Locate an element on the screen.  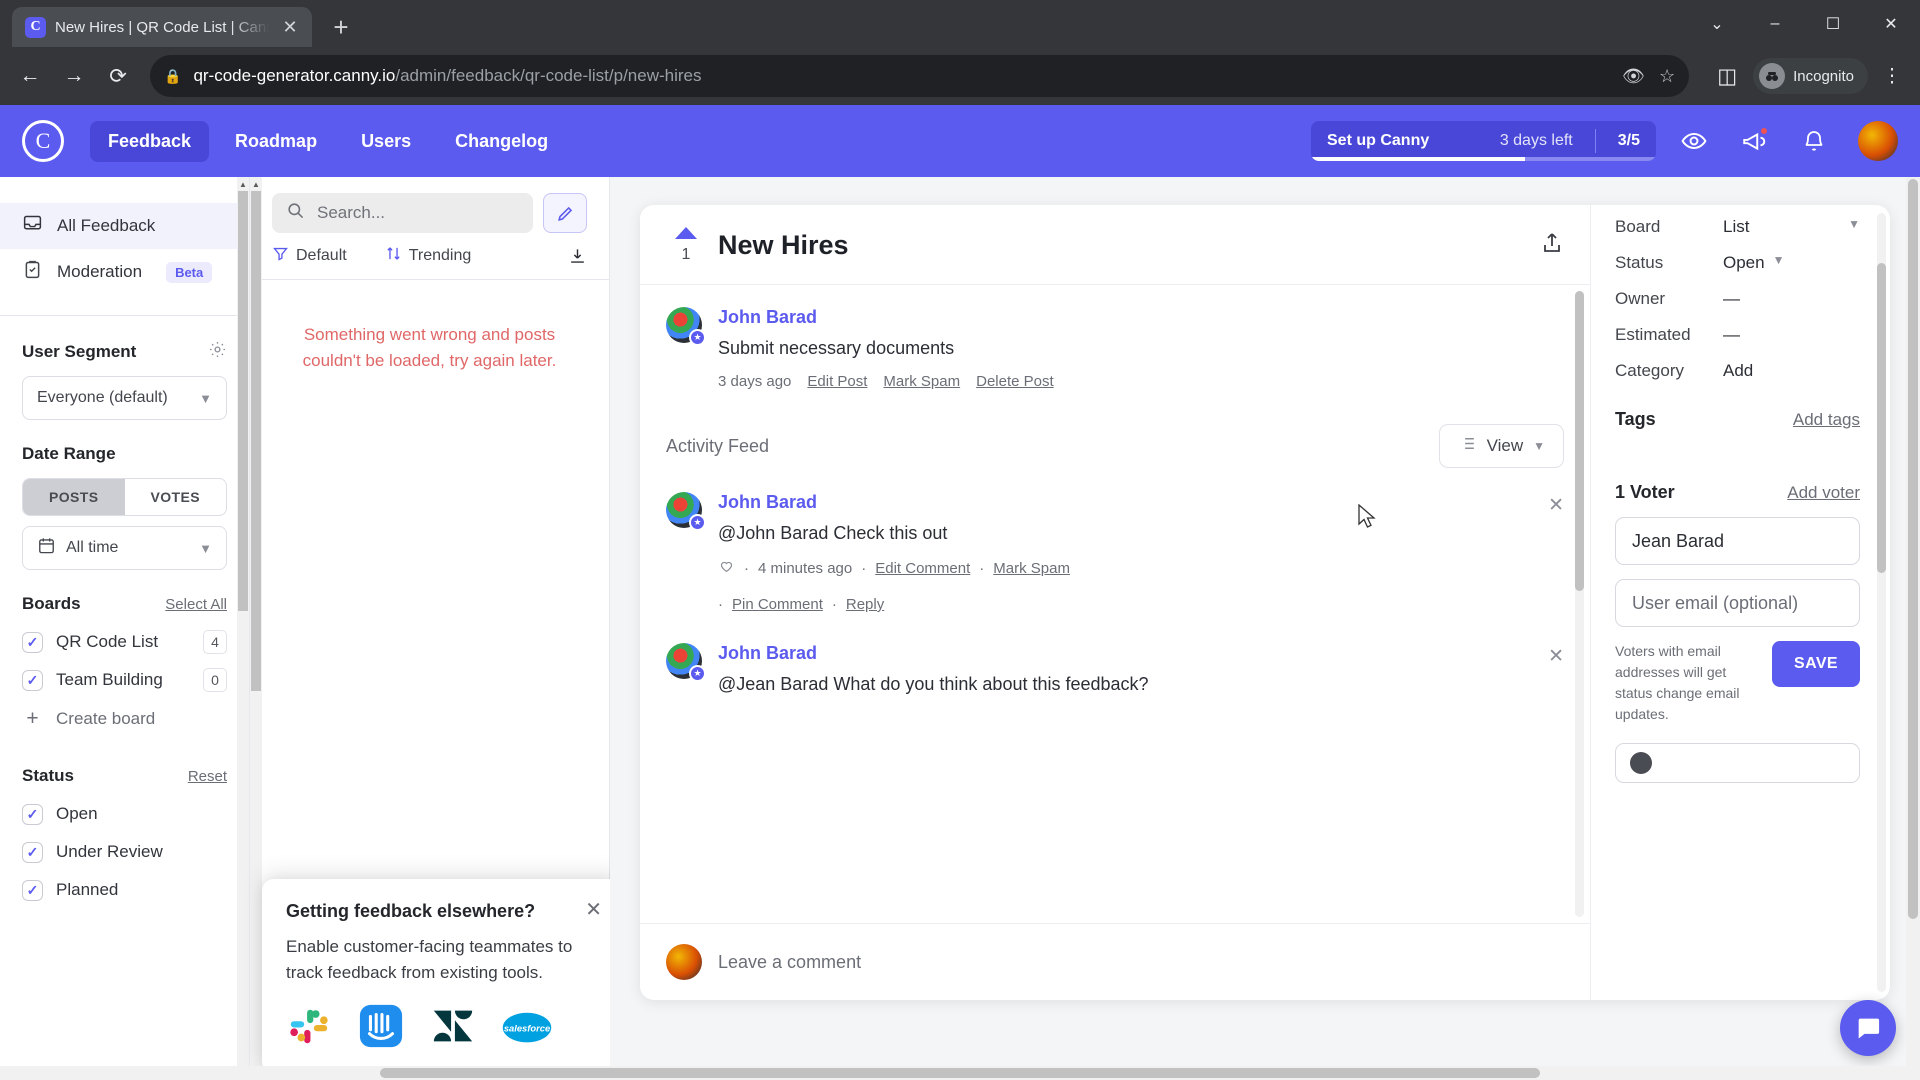
post-author: John Barad is located at coordinates (1141, 317).